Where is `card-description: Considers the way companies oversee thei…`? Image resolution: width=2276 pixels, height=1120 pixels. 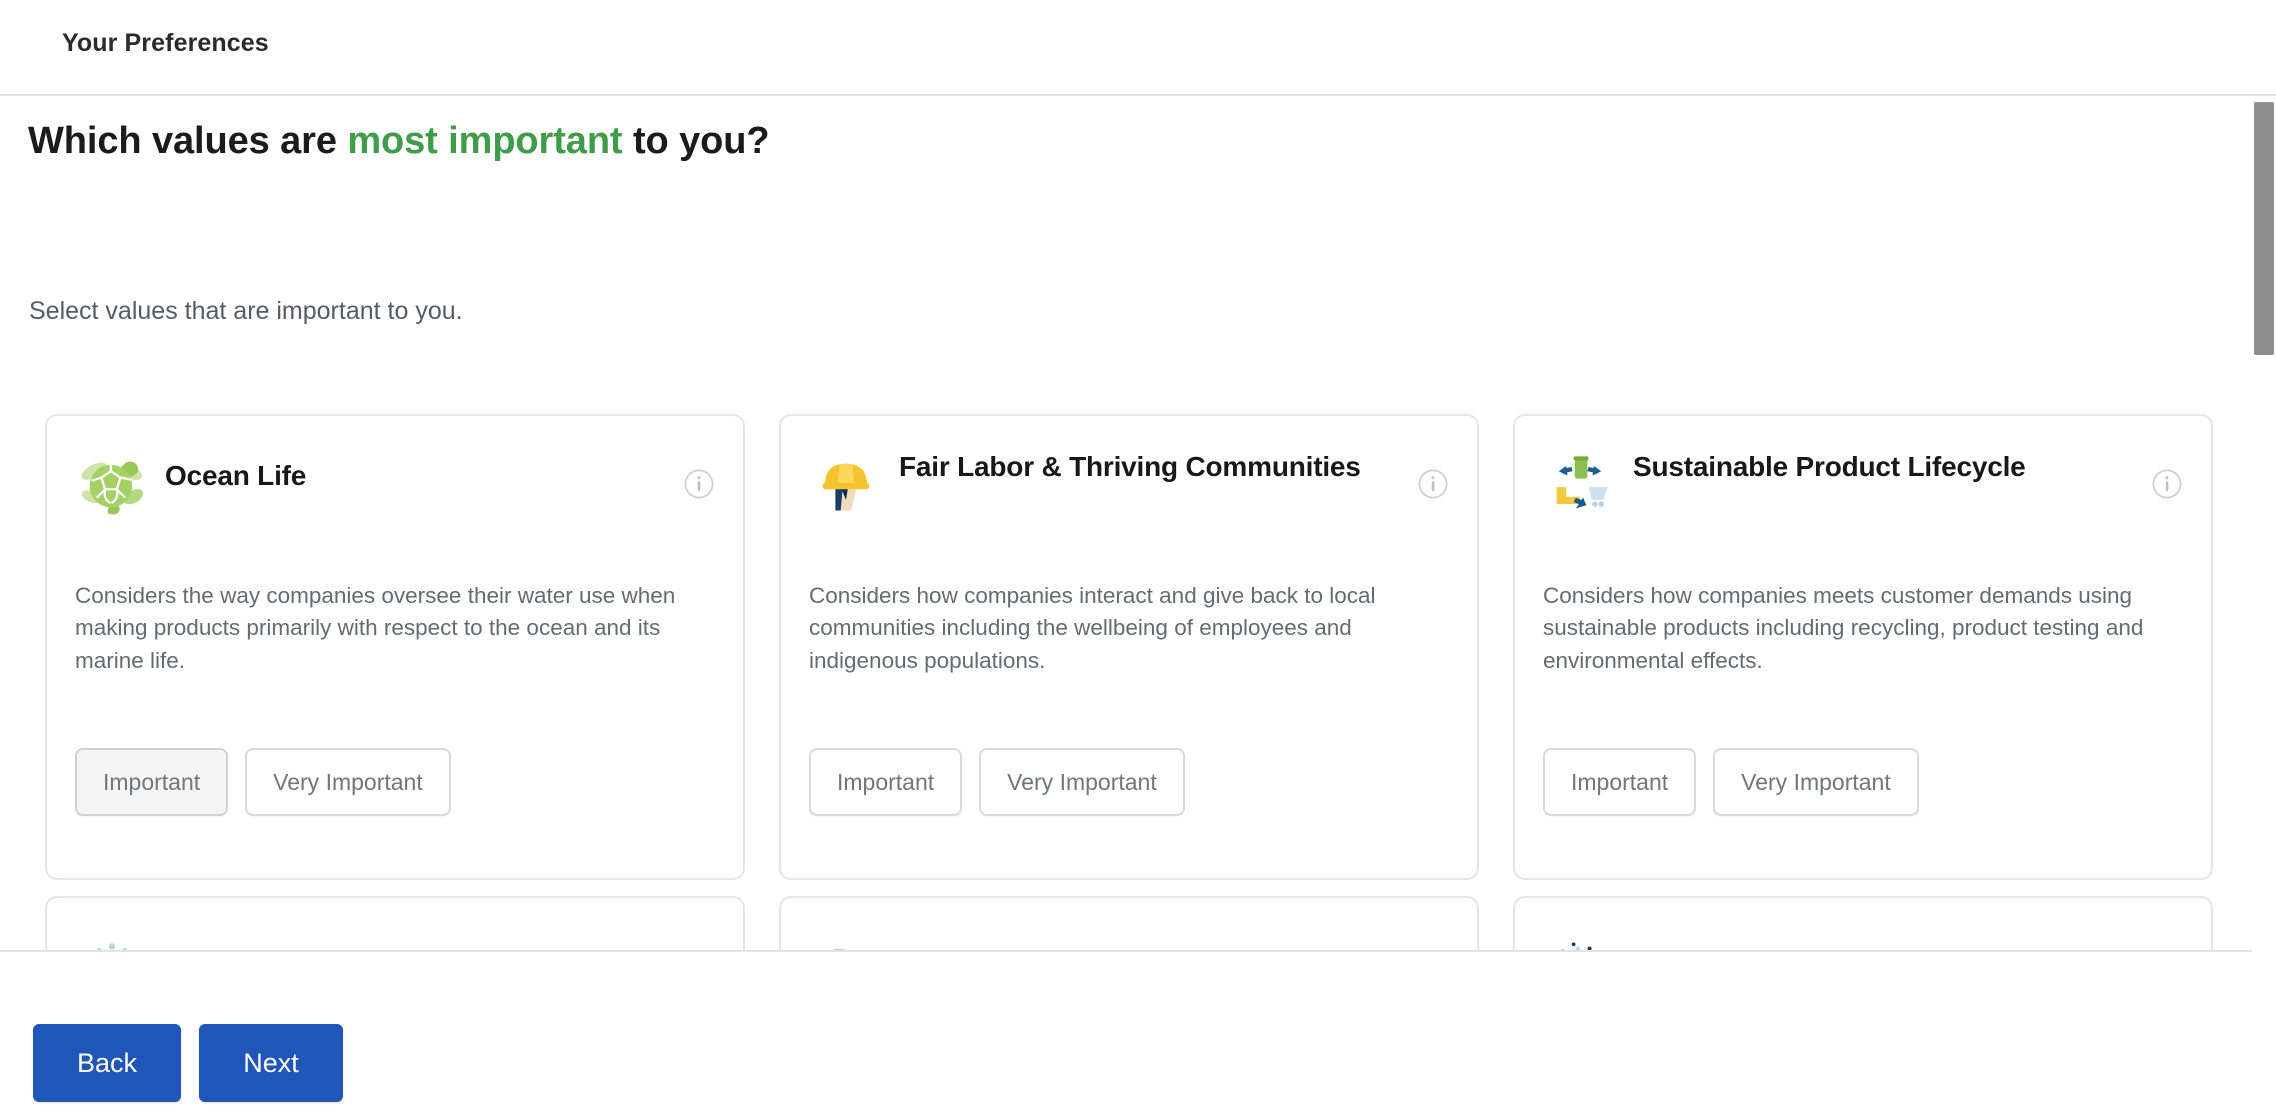
card-description: Considers the way companies oversee thei… is located at coordinates (375, 628).